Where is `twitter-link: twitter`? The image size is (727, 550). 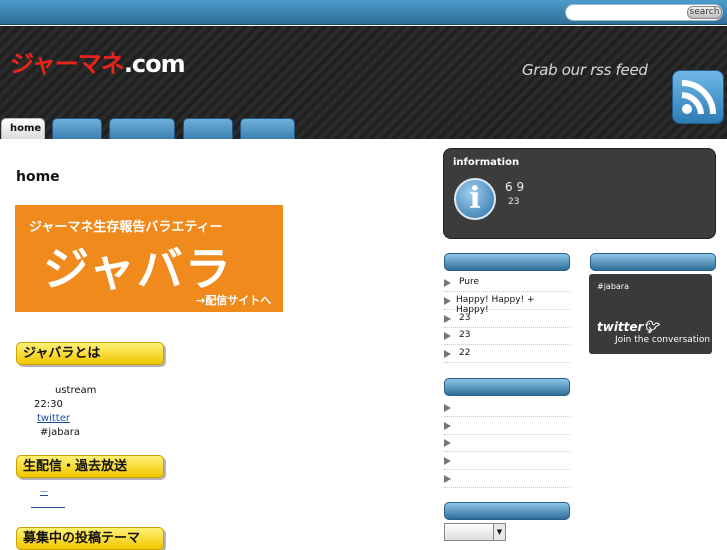 twitter-link: twitter is located at coordinates (53, 418).